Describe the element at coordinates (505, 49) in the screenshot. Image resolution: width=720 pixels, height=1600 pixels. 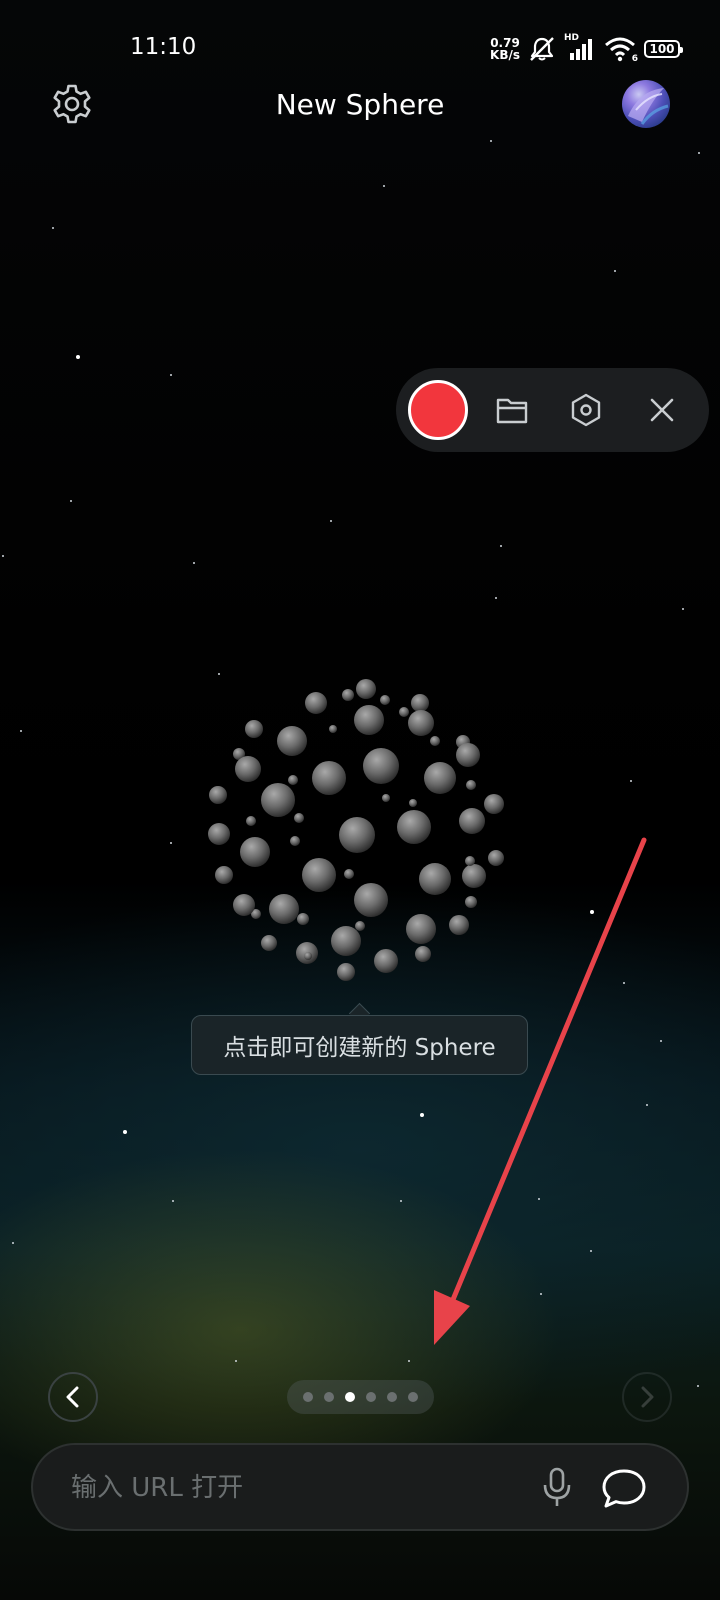
I see `network-speed: 0.79 KB/s` at that location.